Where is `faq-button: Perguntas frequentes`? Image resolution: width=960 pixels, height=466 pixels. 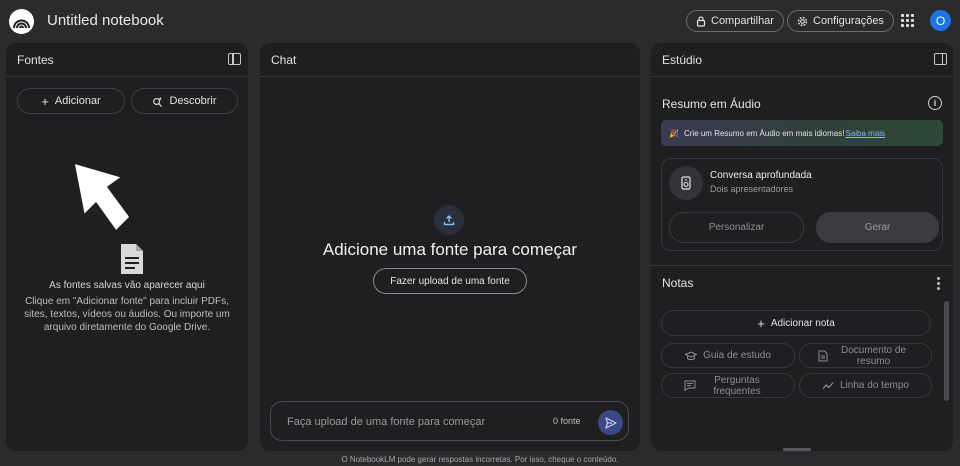
faq-button: Perguntas frequentes is located at coordinates (728, 385).